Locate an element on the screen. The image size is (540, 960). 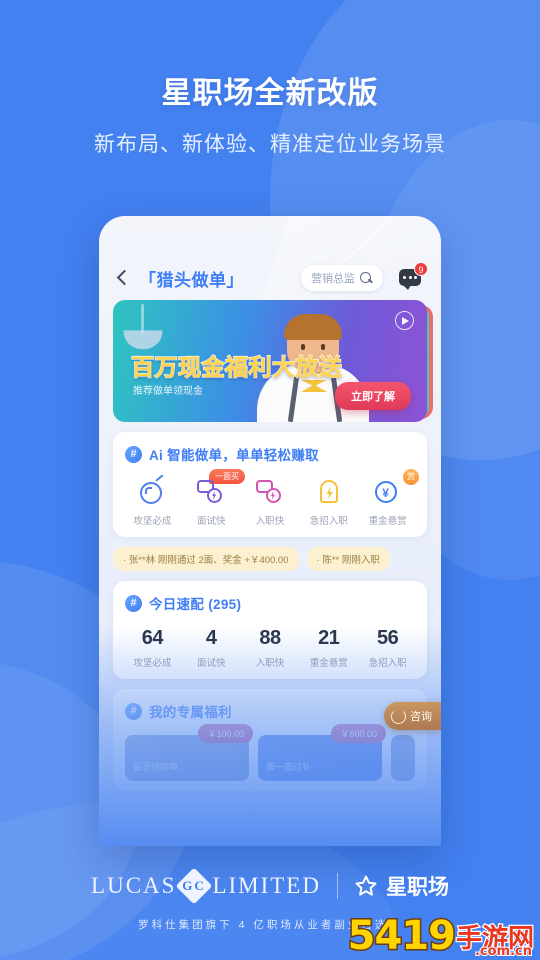
stat-value: 4 is located at coordinates (211, 638).